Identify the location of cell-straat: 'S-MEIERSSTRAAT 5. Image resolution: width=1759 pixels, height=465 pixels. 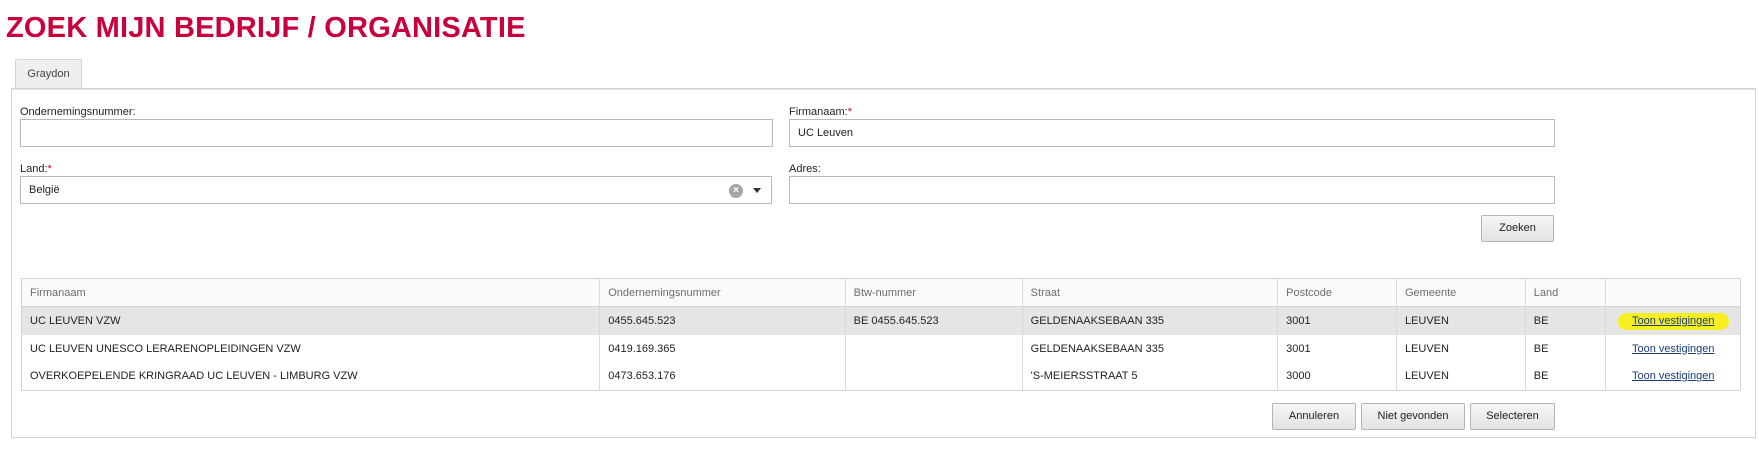
(1150, 376).